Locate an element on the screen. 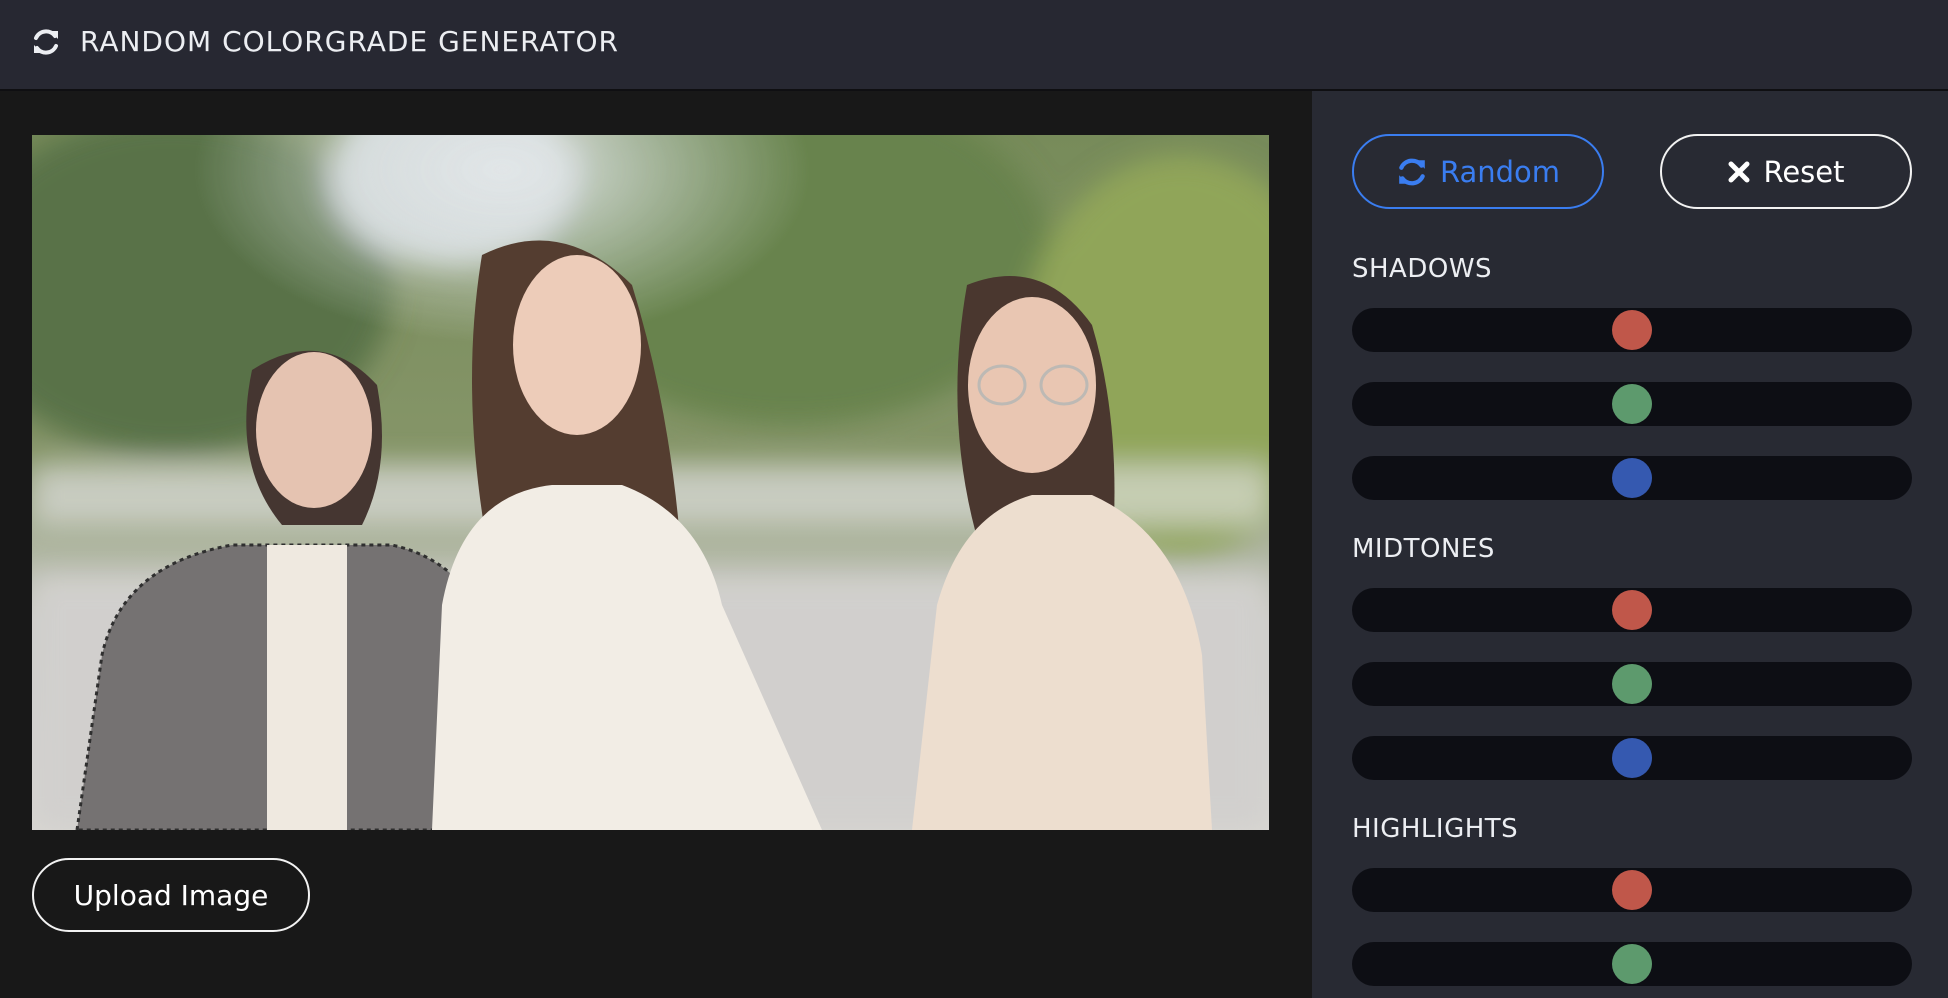 The height and width of the screenshot is (998, 1948). midtones-red-knob is located at coordinates (1632, 610).